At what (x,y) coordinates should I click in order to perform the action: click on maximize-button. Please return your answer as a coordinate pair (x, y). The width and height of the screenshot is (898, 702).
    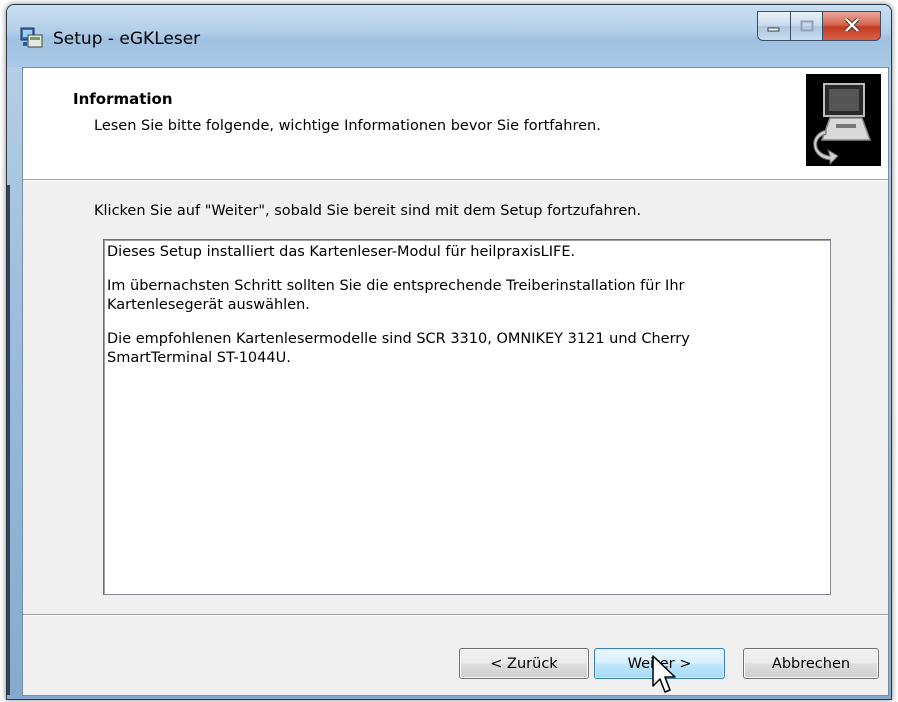
    Looking at the image, I should click on (807, 26).